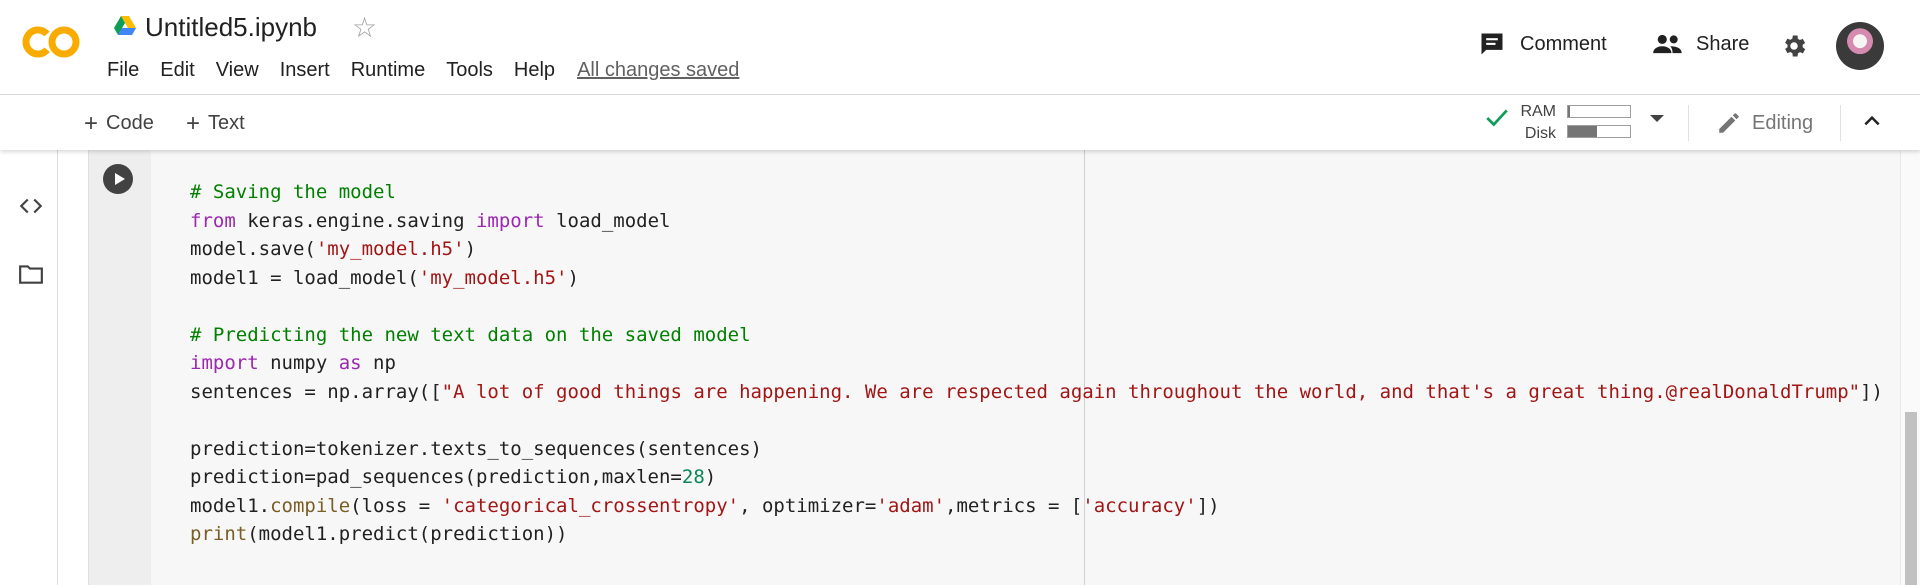 Image resolution: width=1920 pixels, height=585 pixels. Describe the element at coordinates (534, 70) in the screenshot. I see `menu-help: Help` at that location.